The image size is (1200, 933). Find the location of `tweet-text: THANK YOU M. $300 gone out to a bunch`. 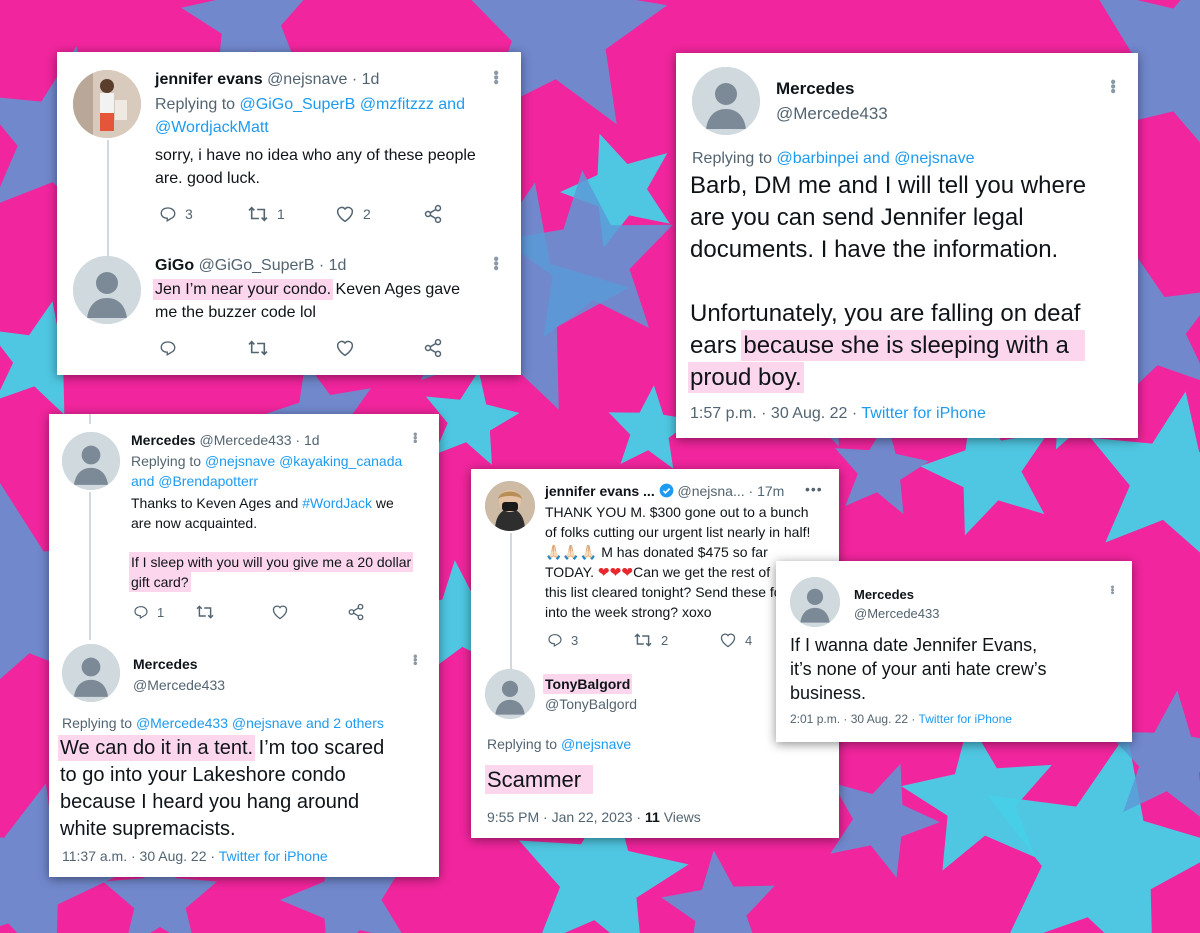

tweet-text: THANK YOU M. $300 gone out to a bunch is located at coordinates (677, 512).